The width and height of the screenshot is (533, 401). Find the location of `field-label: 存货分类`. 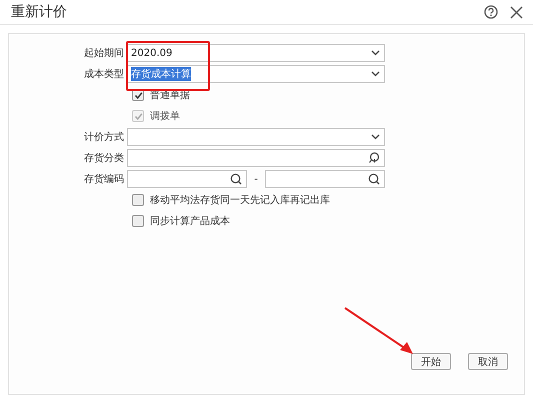

field-label: 存货分类 is located at coordinates (104, 158).